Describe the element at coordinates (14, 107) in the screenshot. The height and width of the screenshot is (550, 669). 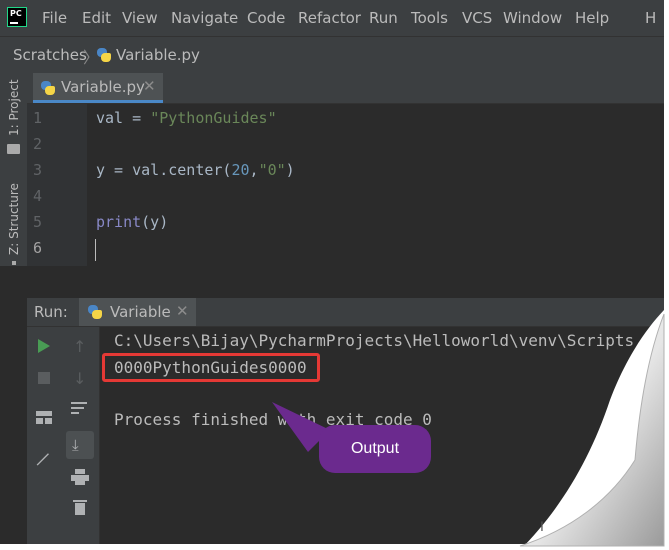
I see `project-tool-tab: 1: Project` at that location.